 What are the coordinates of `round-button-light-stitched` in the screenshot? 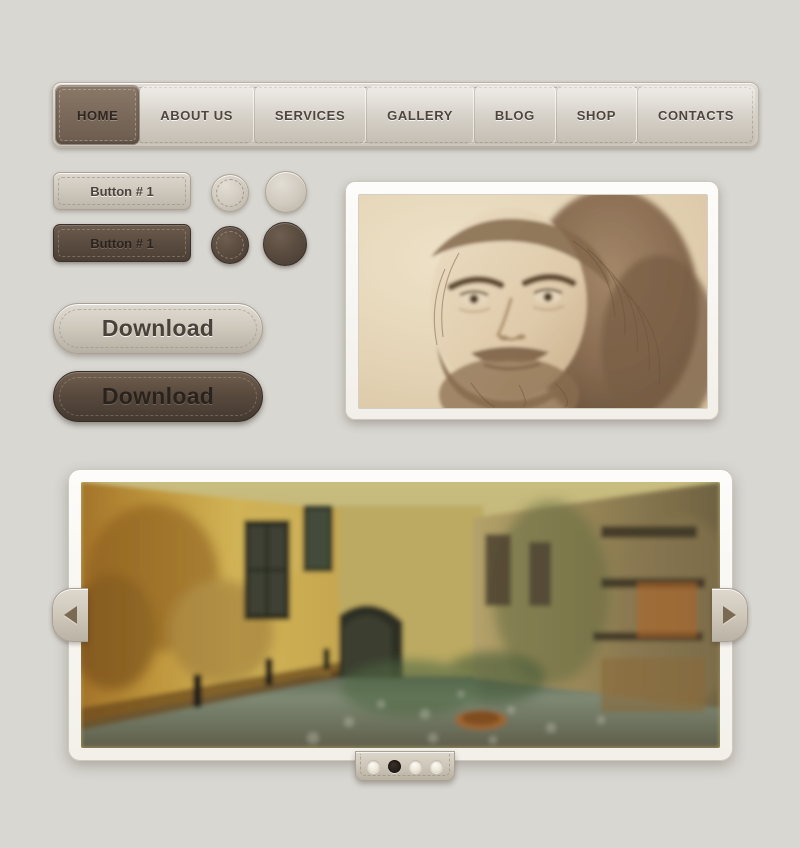 It's located at (230, 193).